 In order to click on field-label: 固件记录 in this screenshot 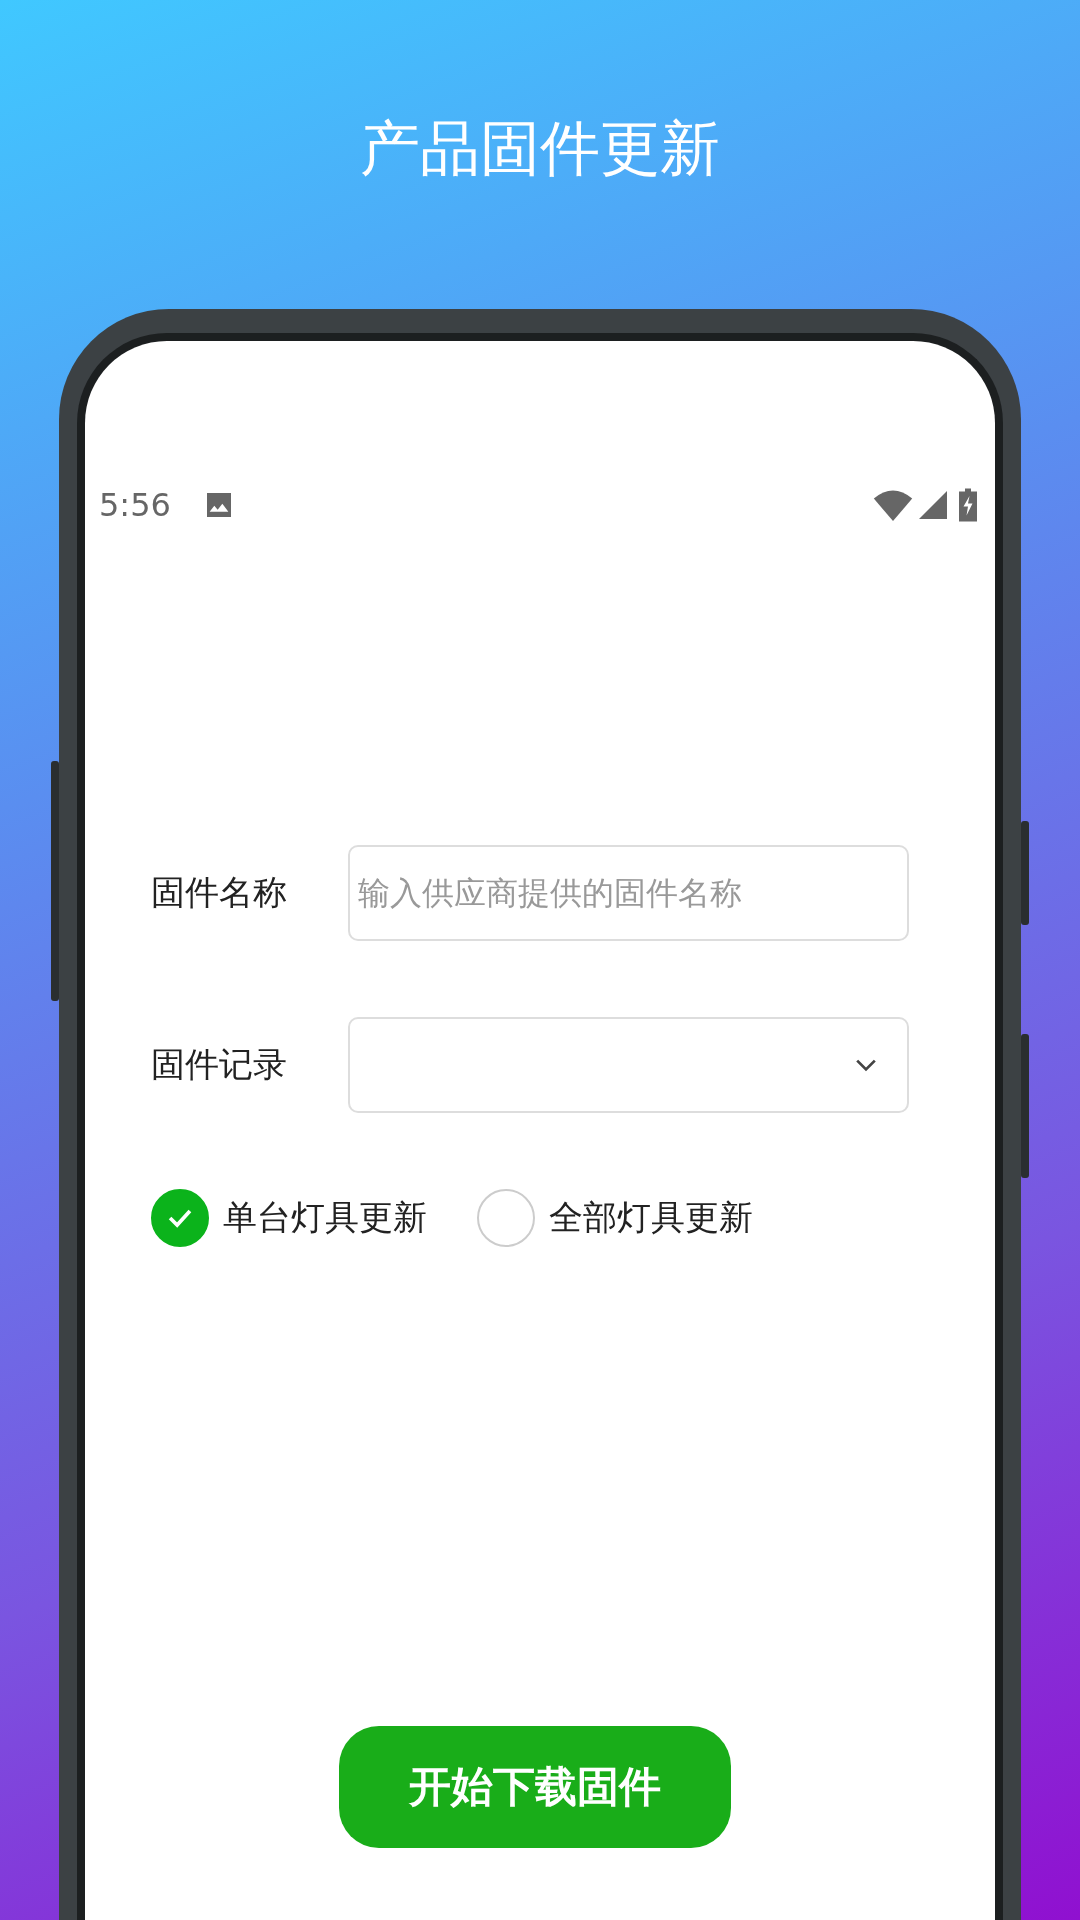, I will do `click(219, 1064)`.